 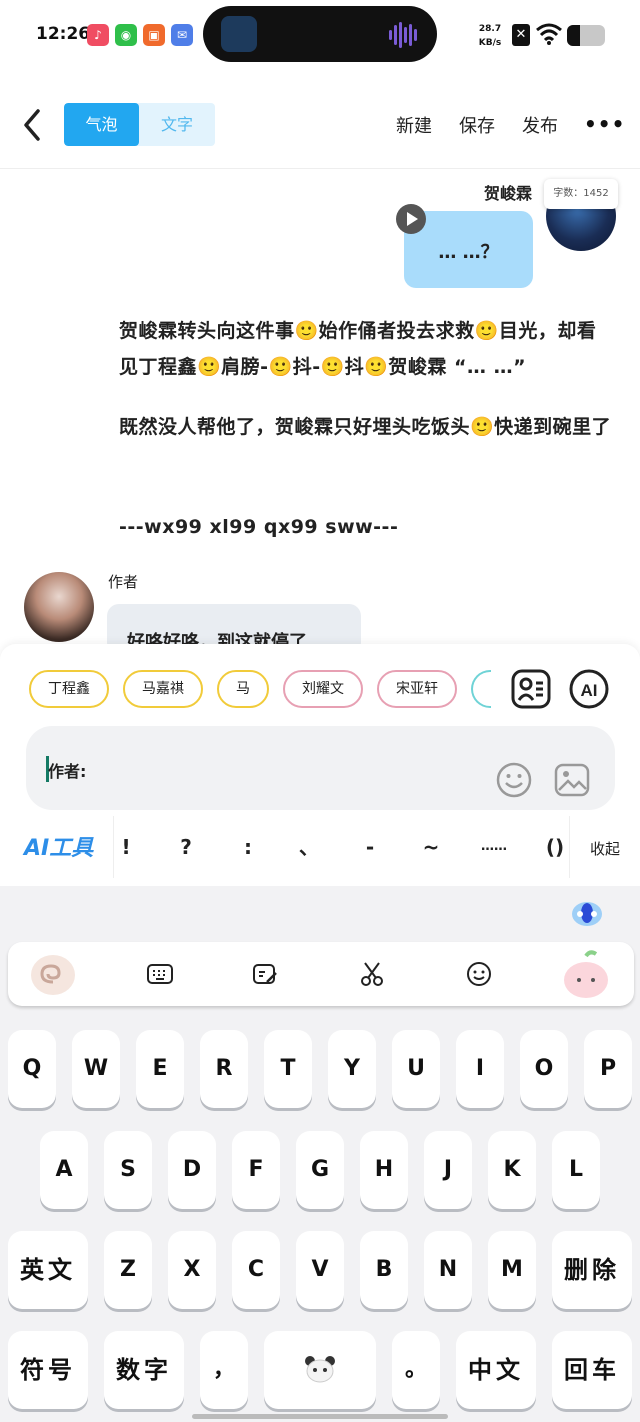 I want to click on net-speed-unit: KB/s, so click(x=490, y=43).